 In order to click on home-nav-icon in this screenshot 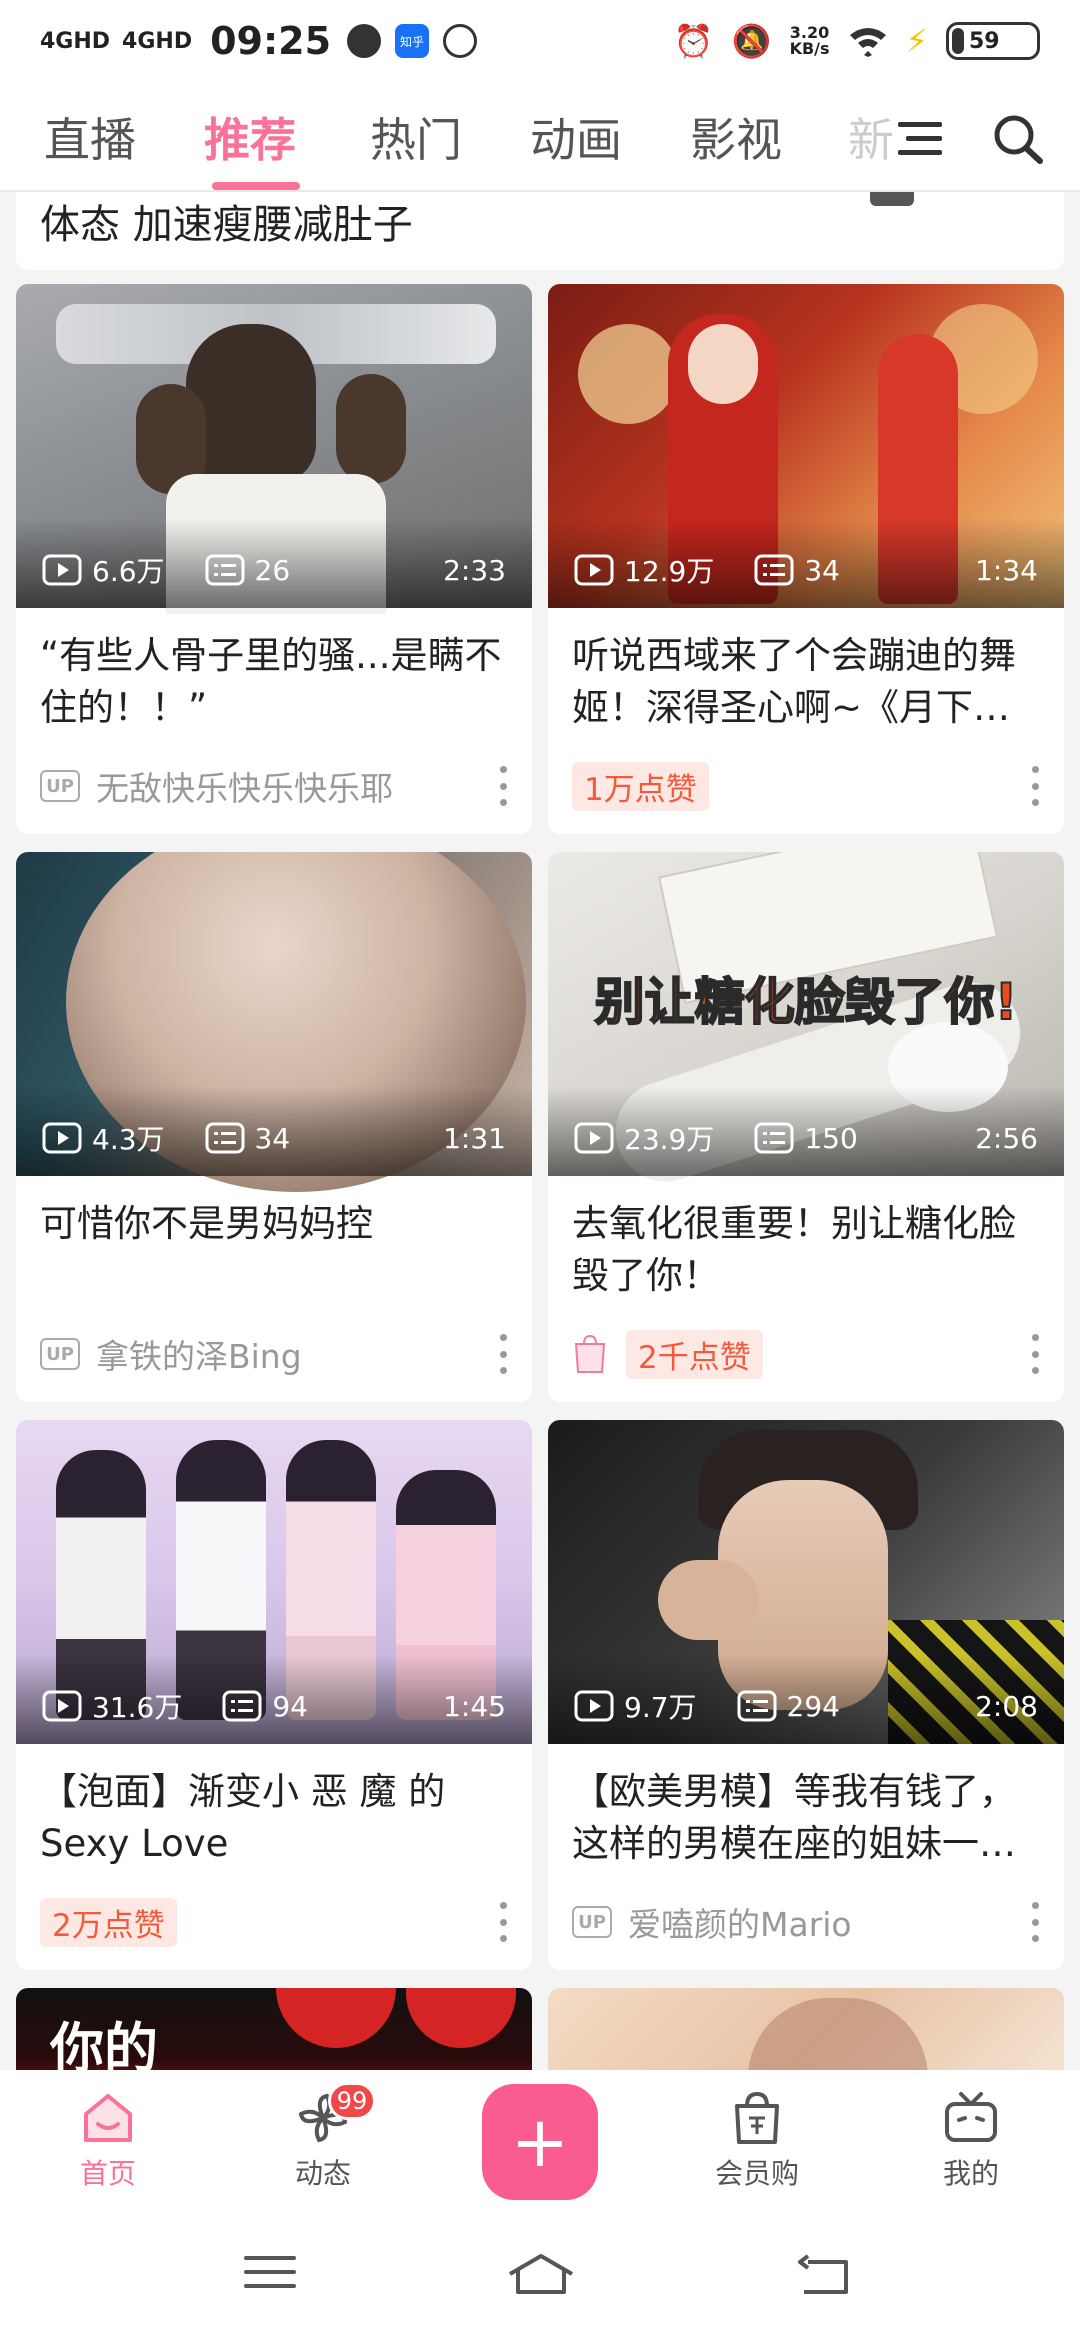, I will do `click(541, 2274)`.